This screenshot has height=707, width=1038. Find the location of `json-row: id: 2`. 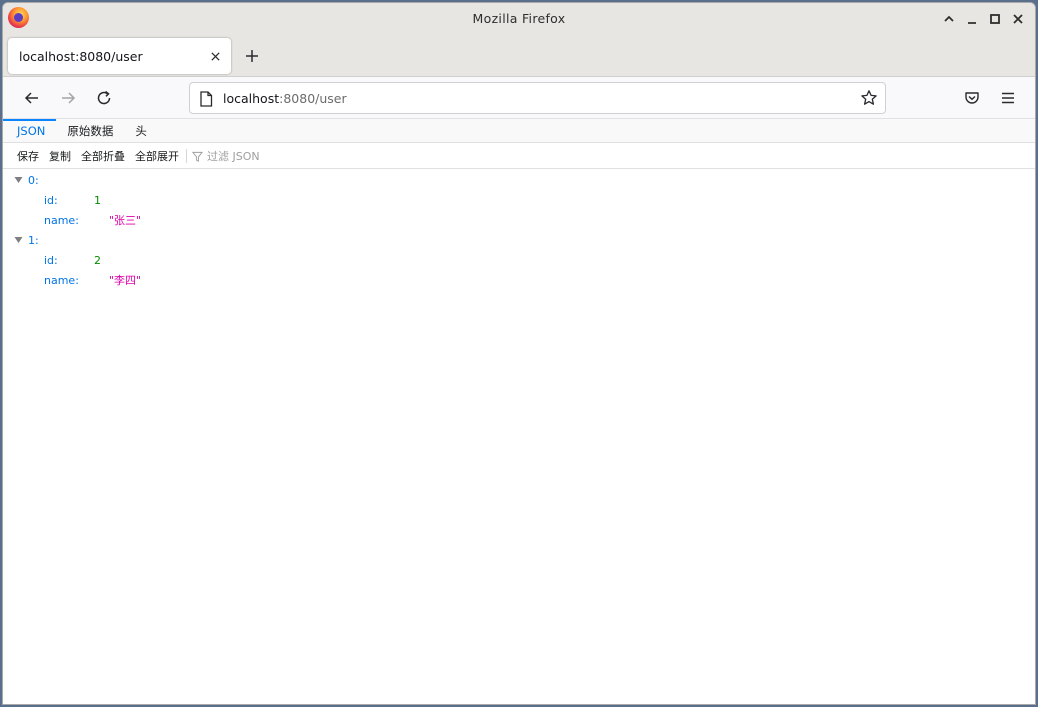

json-row: id: 2 is located at coordinates (519, 260).